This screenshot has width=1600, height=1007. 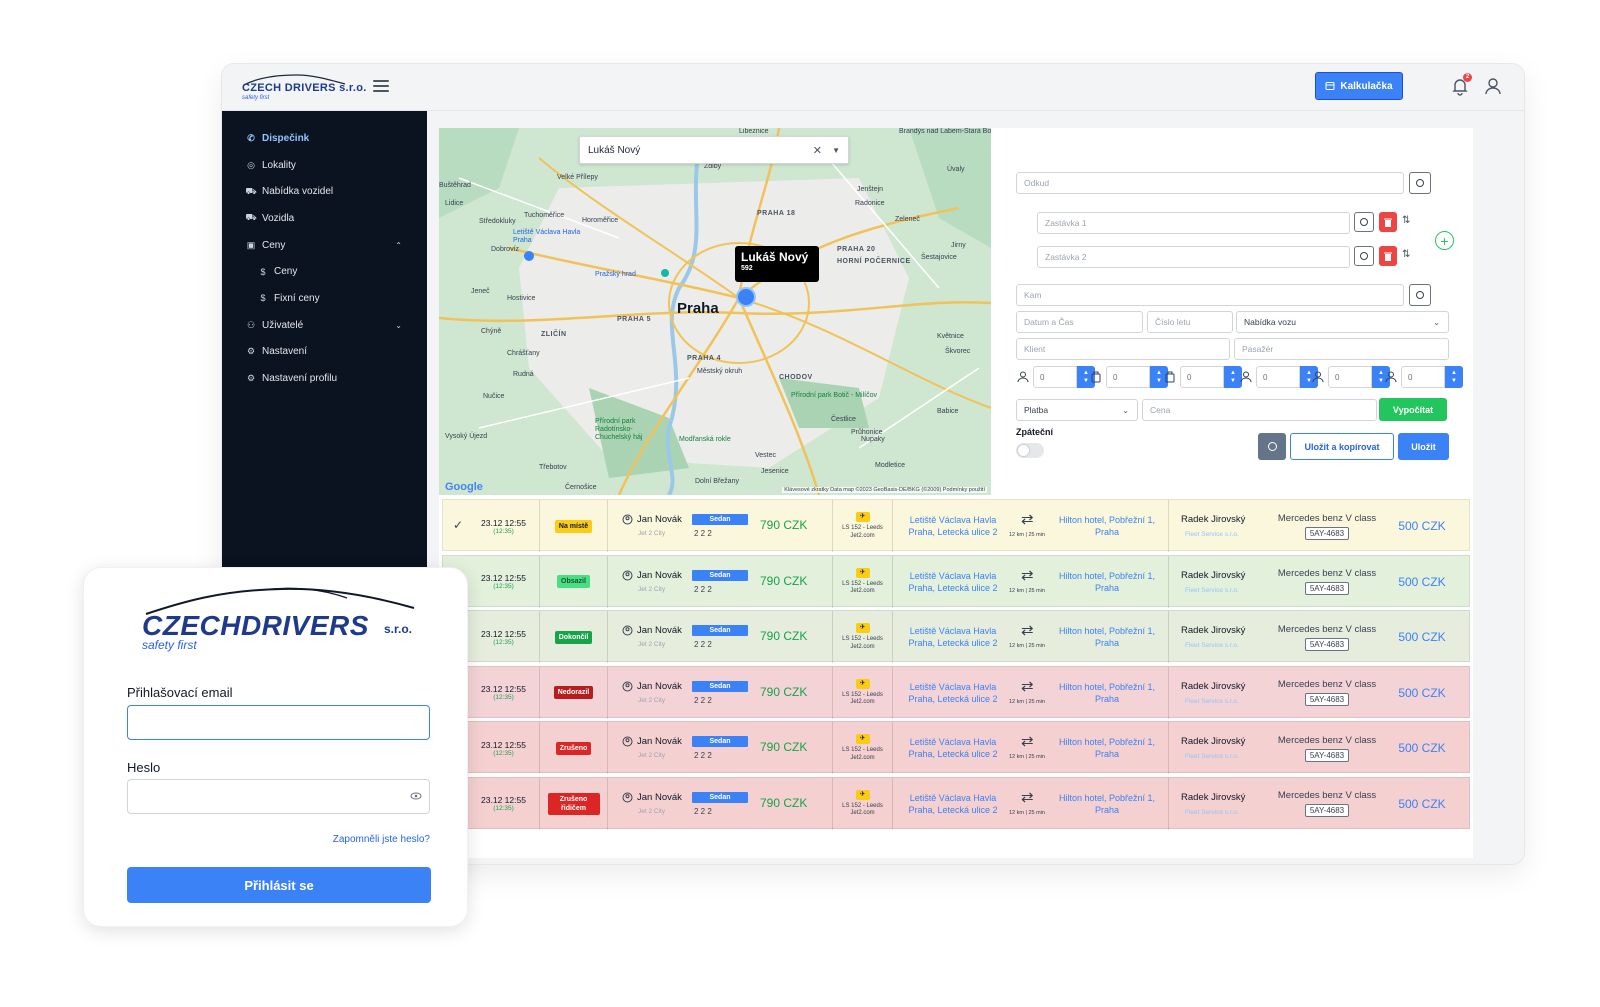 I want to click on client-input: Klient, so click(x=1123, y=349).